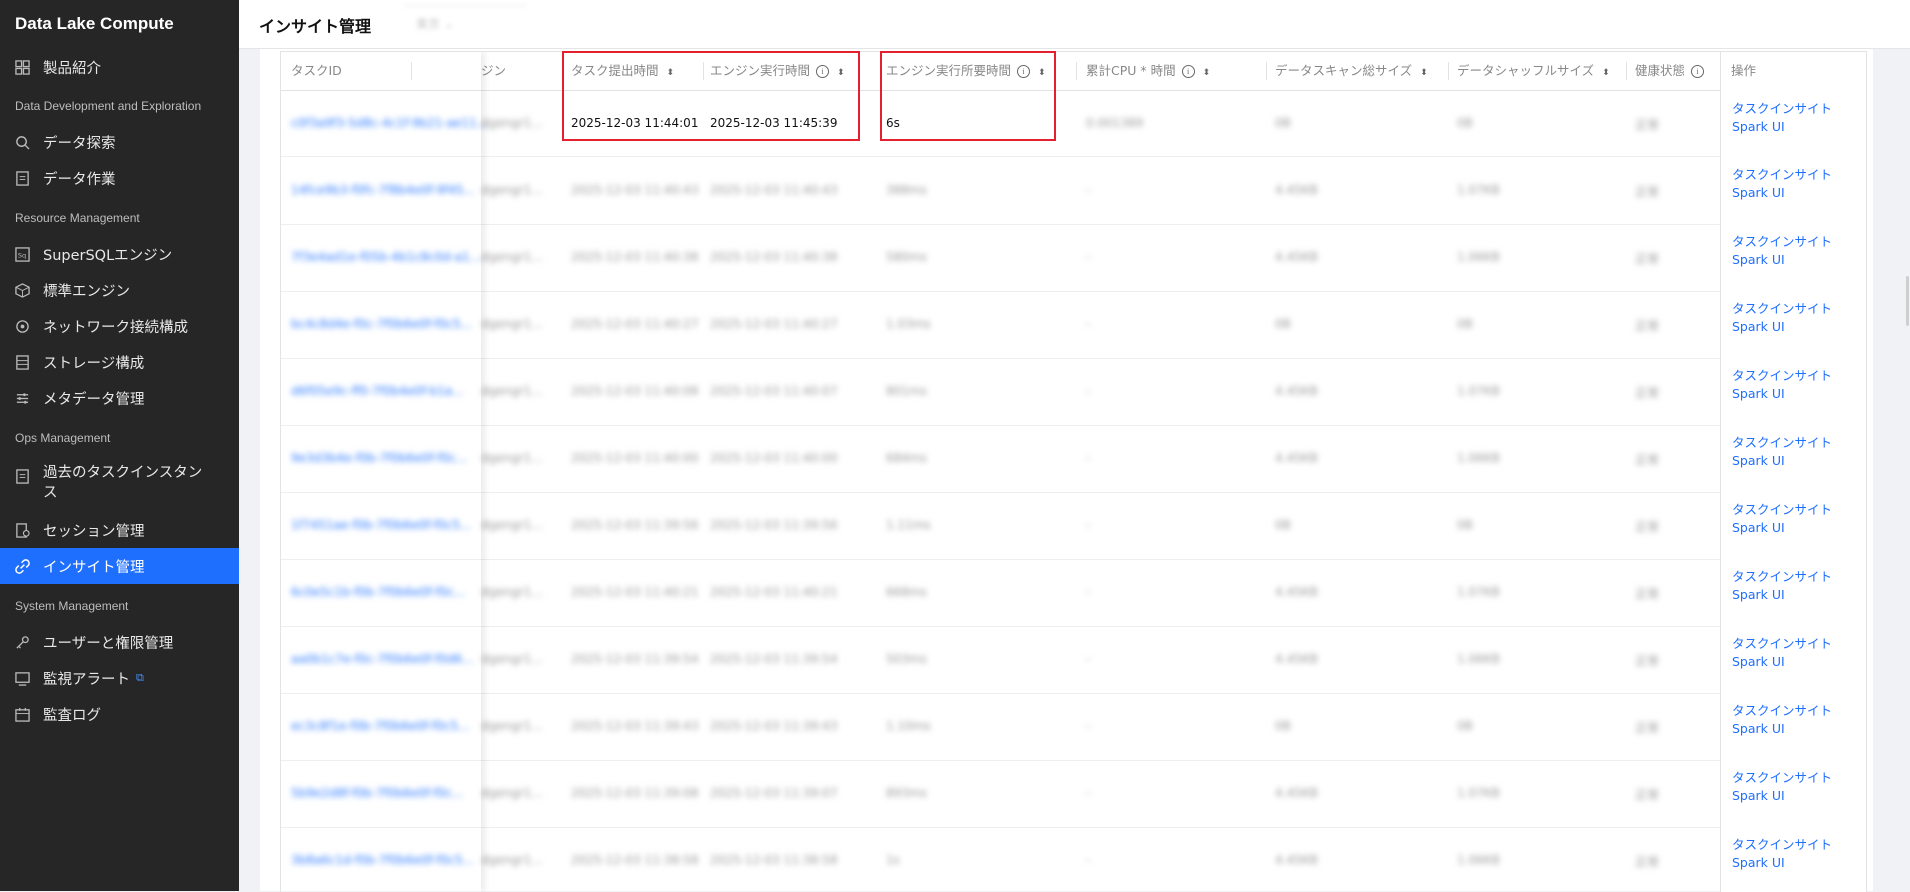 This screenshot has width=1910, height=892. I want to click on scrollbar, so click(1907, 301).